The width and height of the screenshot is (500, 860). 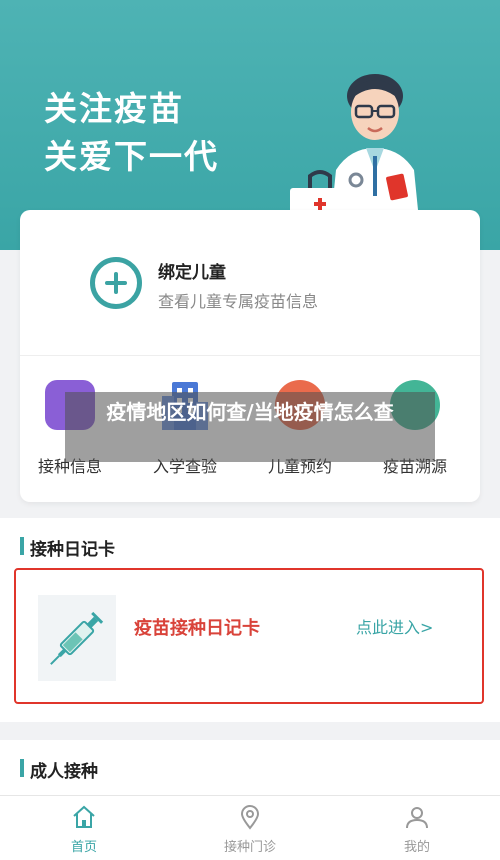 What do you see at coordinates (197, 628) in the screenshot?
I see `diary-card-label: 疫苗接种日记卡` at bounding box center [197, 628].